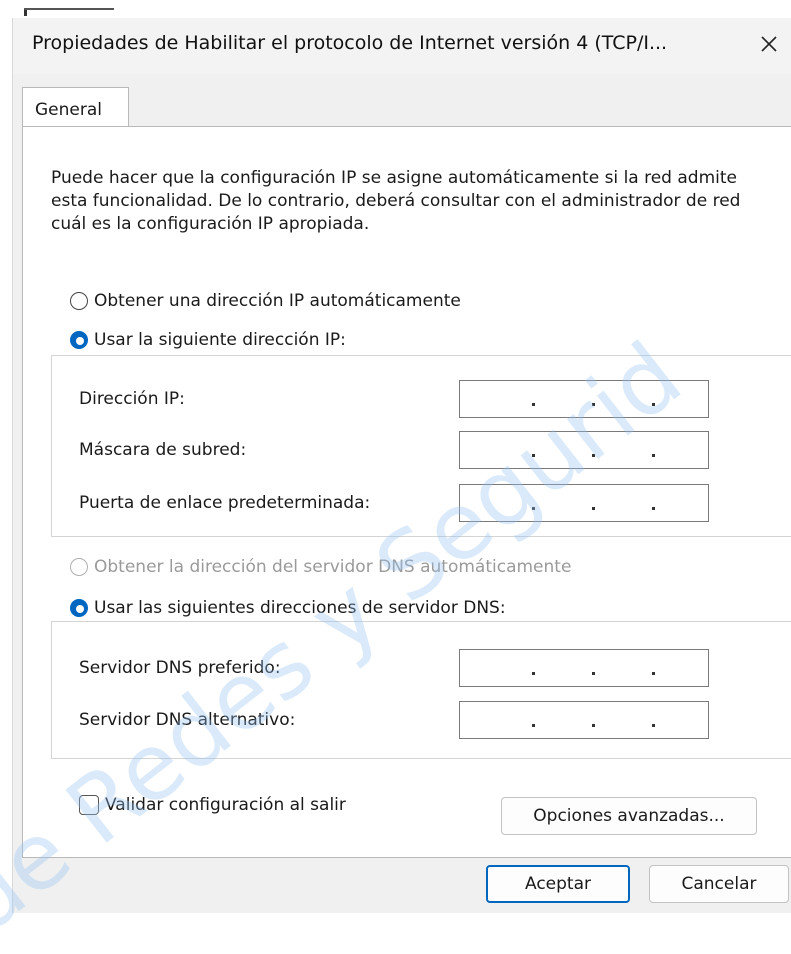 The height and width of the screenshot is (954, 791). Describe the element at coordinates (584, 668) in the screenshot. I see `preferred-dns-input` at that location.